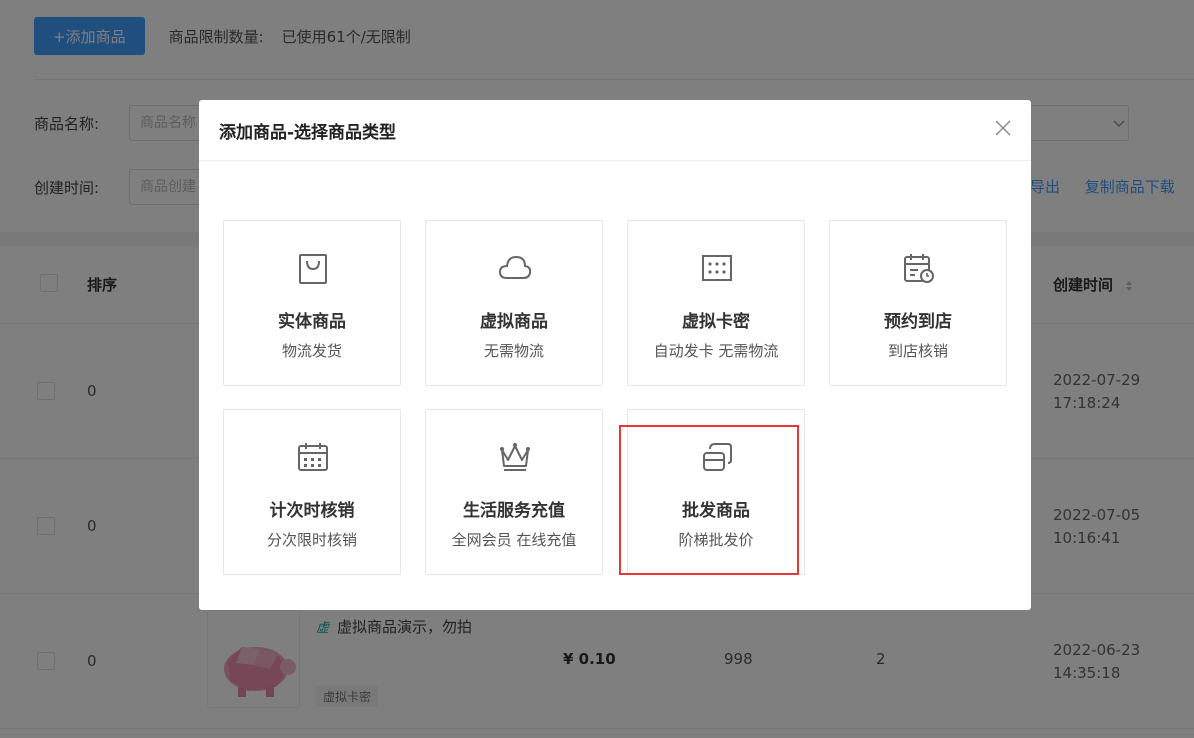 This screenshot has width=1194, height=738. Describe the element at coordinates (514, 303) in the screenshot. I see `card-virtual-goods: 虚拟商品 无需物流` at that location.